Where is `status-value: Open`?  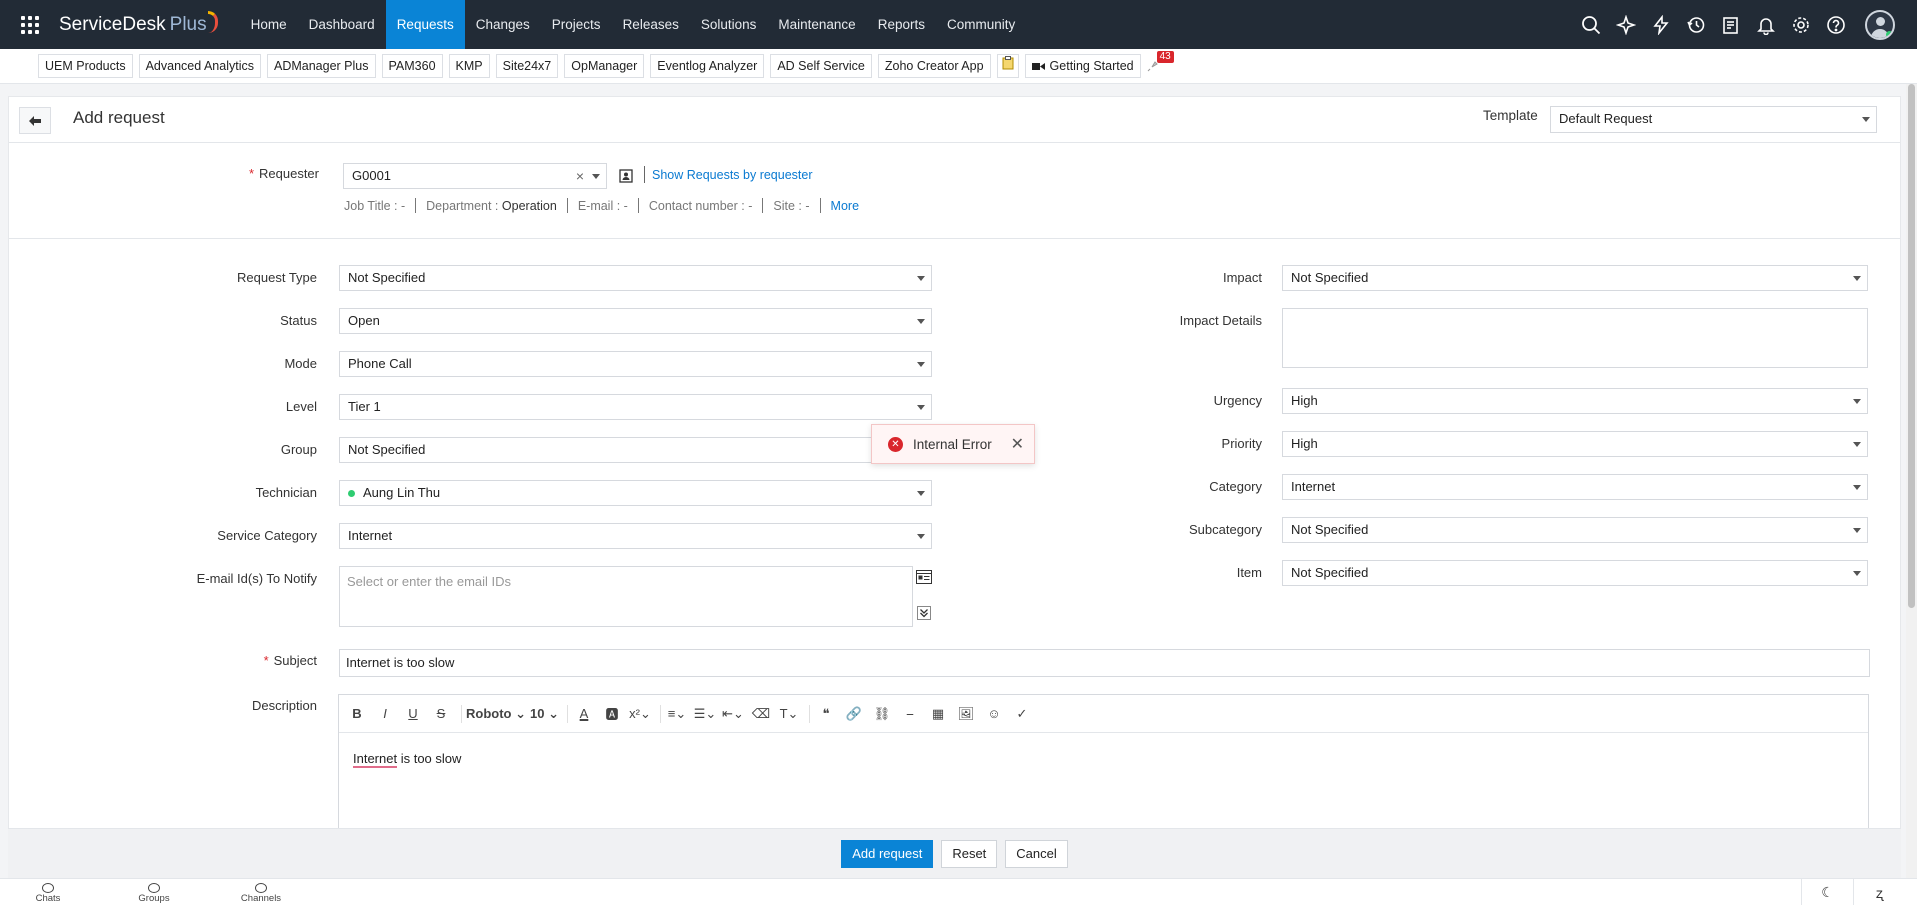
status-value: Open is located at coordinates (364, 320).